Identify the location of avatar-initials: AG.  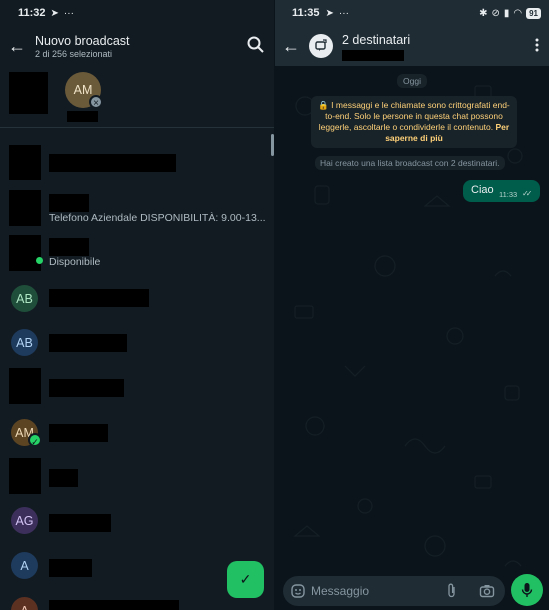
(24, 520).